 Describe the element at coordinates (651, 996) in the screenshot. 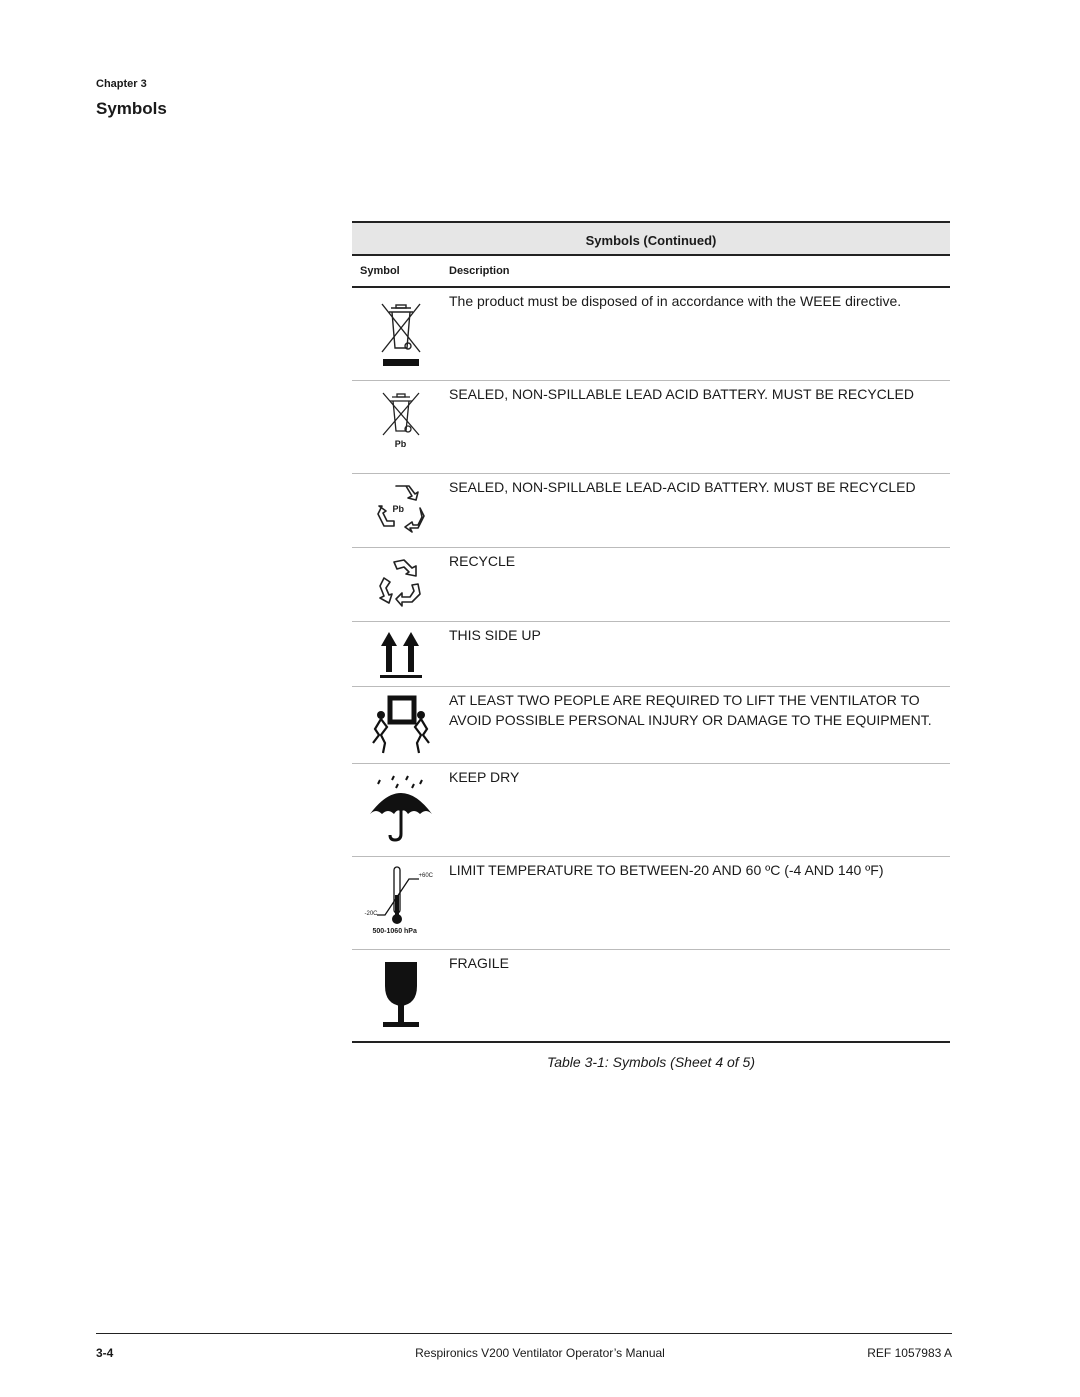

I see `table-row: FRAGILE` at that location.